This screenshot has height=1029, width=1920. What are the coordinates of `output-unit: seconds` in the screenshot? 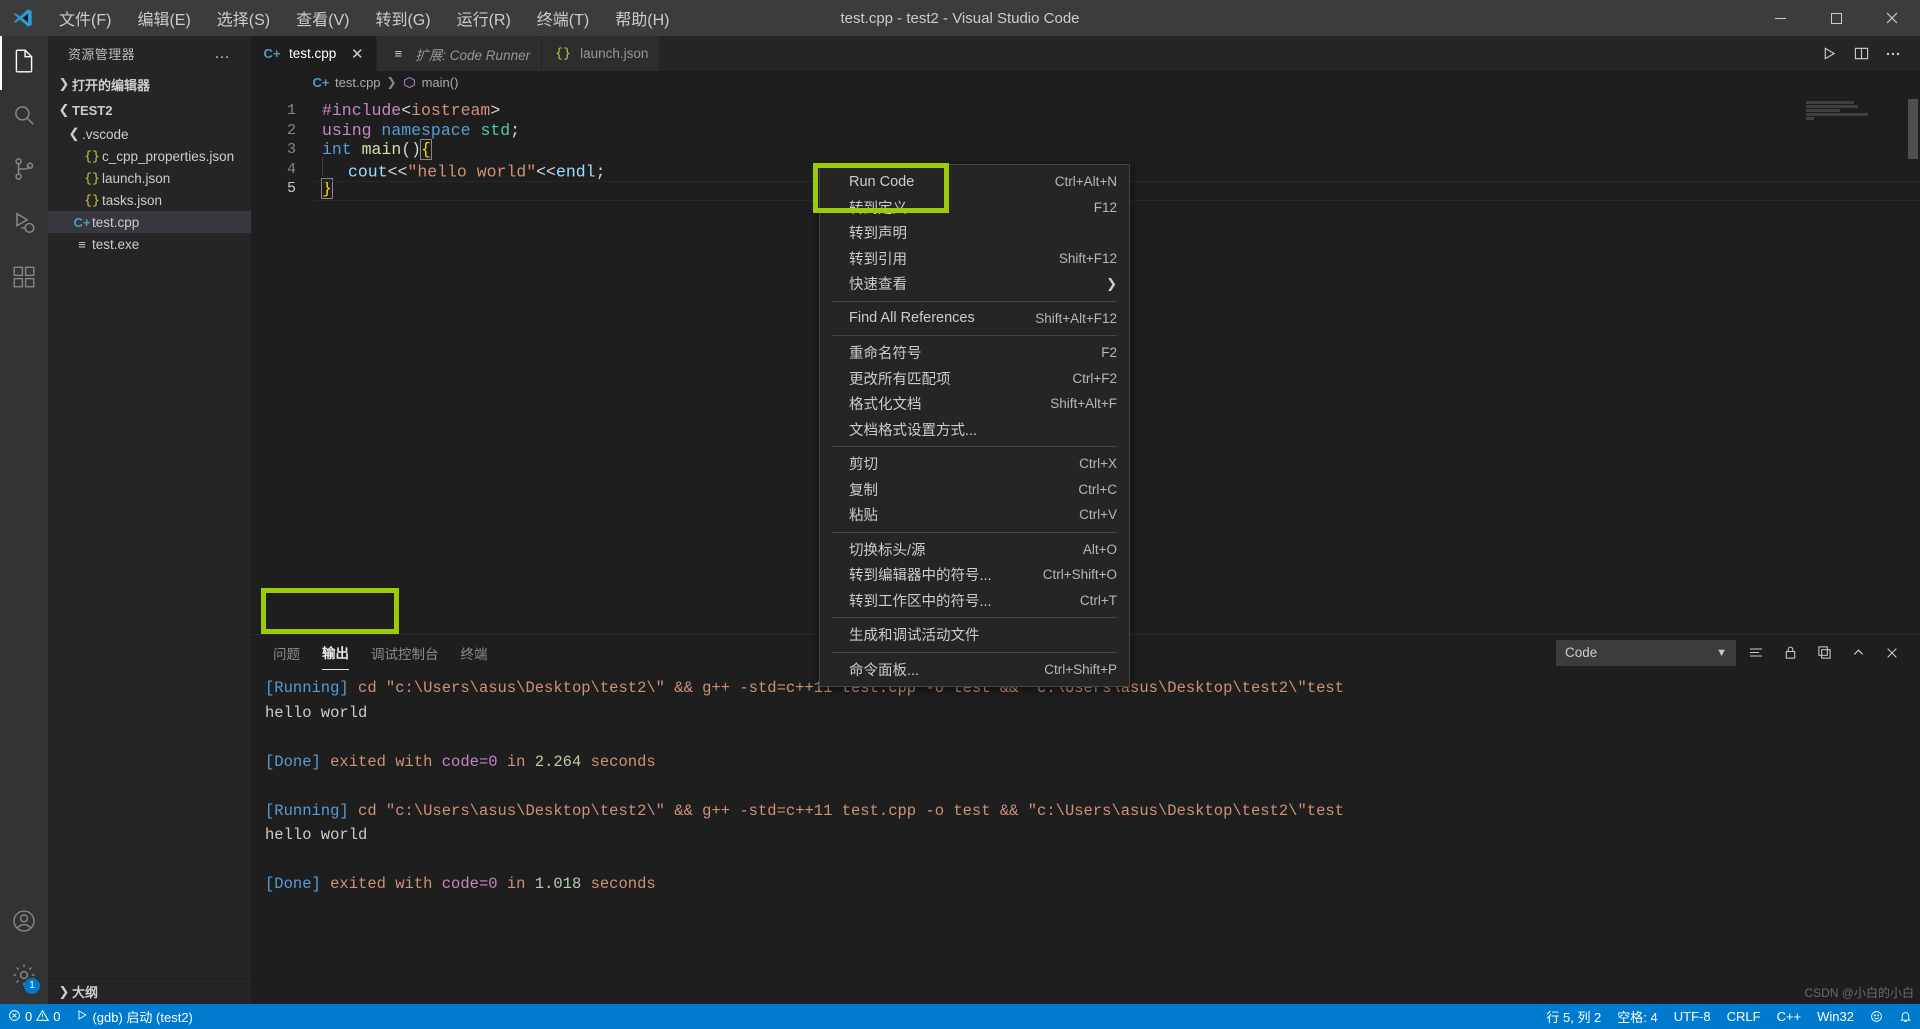 It's located at (618, 761).